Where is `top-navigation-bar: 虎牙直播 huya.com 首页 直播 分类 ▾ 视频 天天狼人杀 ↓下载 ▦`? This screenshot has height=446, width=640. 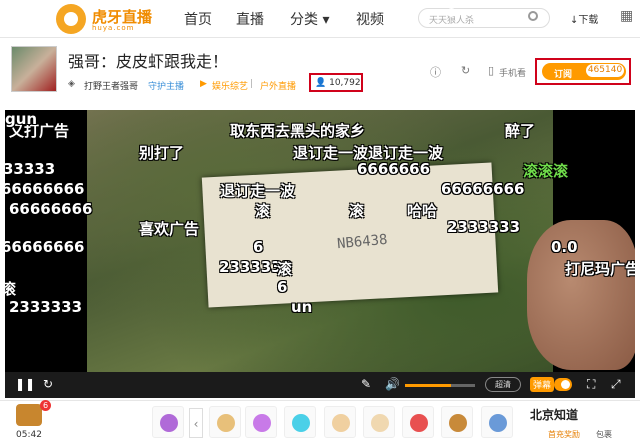 top-navigation-bar: 虎牙直播 huya.com 首页 直播 分类 ▾ 视频 天天狼人杀 ↓下载 ▦ is located at coordinates (320, 19).